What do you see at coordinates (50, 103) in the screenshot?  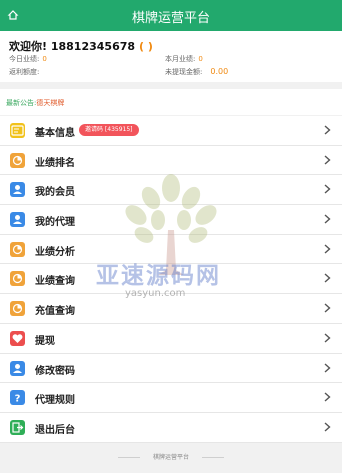 I see `notice-text: 德天棋牌` at bounding box center [50, 103].